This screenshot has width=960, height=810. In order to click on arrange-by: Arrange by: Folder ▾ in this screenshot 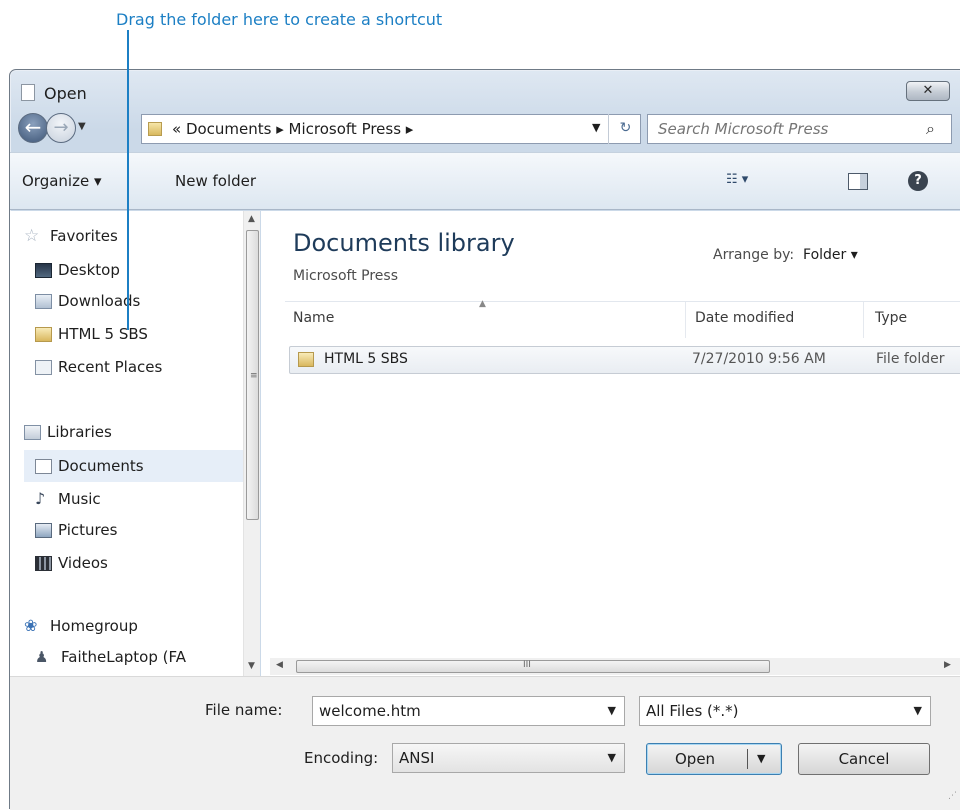, I will do `click(785, 255)`.